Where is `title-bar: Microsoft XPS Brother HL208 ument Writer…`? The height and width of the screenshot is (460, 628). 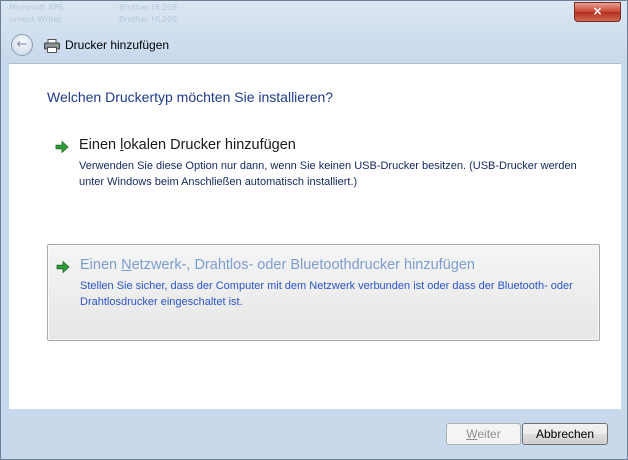
title-bar: Microsoft XPS Brother HL208 ument Writer… is located at coordinates (314, 16).